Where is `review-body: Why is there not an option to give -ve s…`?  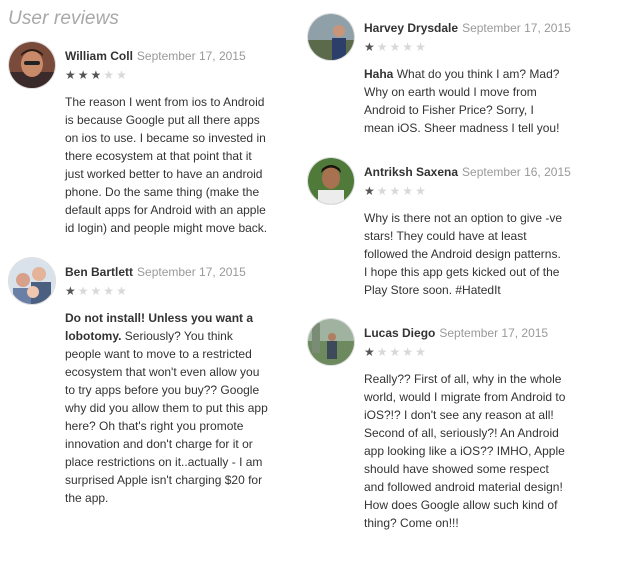 review-body: Why is there not an option to give -ve s… is located at coordinates (465, 254).